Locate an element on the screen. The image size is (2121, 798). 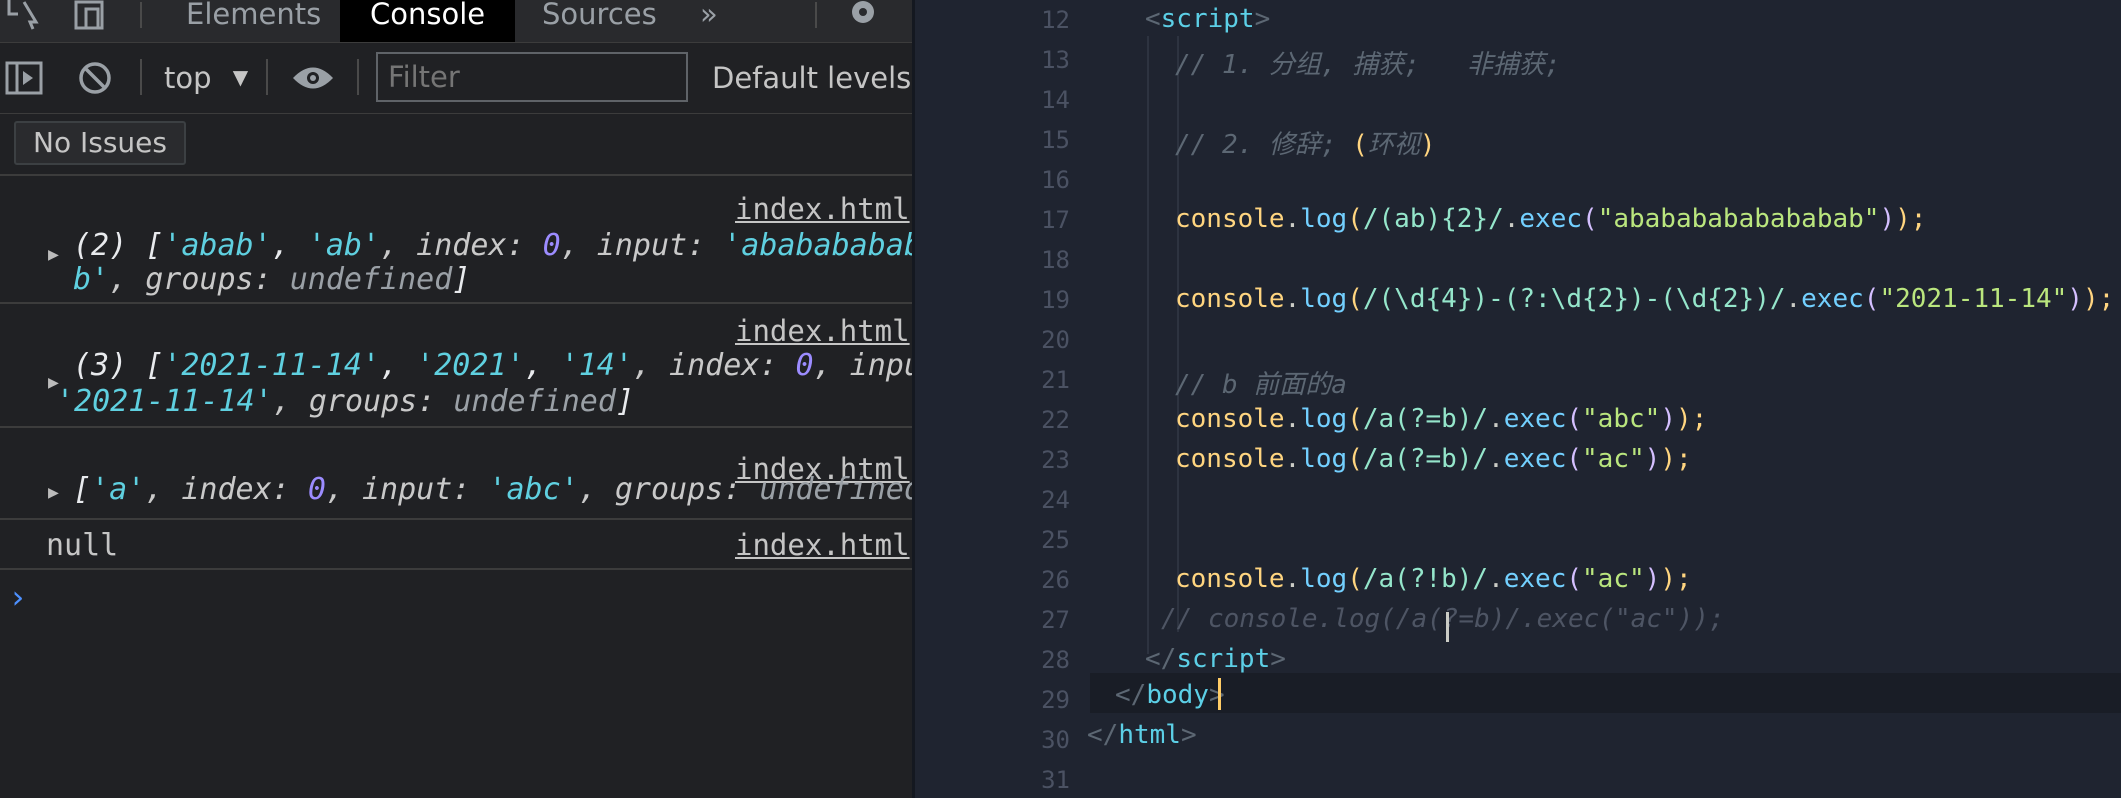
code-comment: // console.log(/a(?=b)/.exec("ac")); is located at coordinates (1443, 619).